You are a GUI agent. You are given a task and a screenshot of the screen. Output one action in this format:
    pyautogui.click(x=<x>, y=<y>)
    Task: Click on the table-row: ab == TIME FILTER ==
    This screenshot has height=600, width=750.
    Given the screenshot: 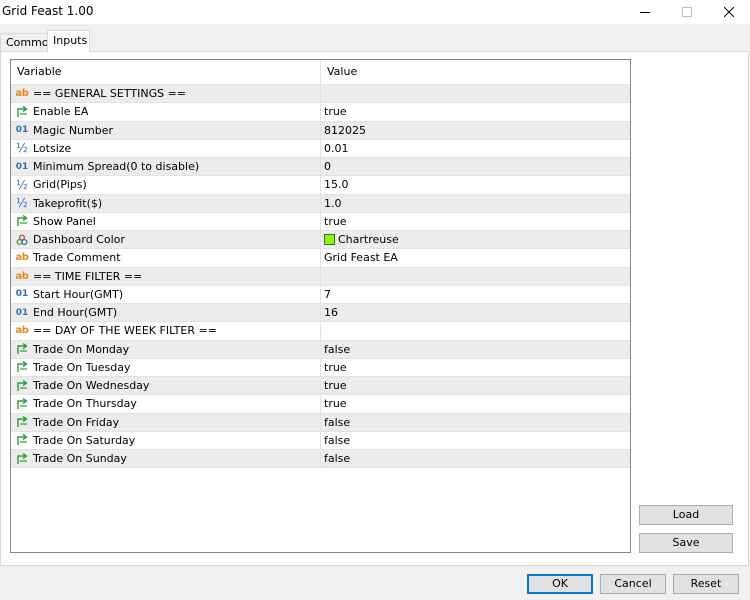 What is the action you would take?
    pyautogui.click(x=320, y=276)
    